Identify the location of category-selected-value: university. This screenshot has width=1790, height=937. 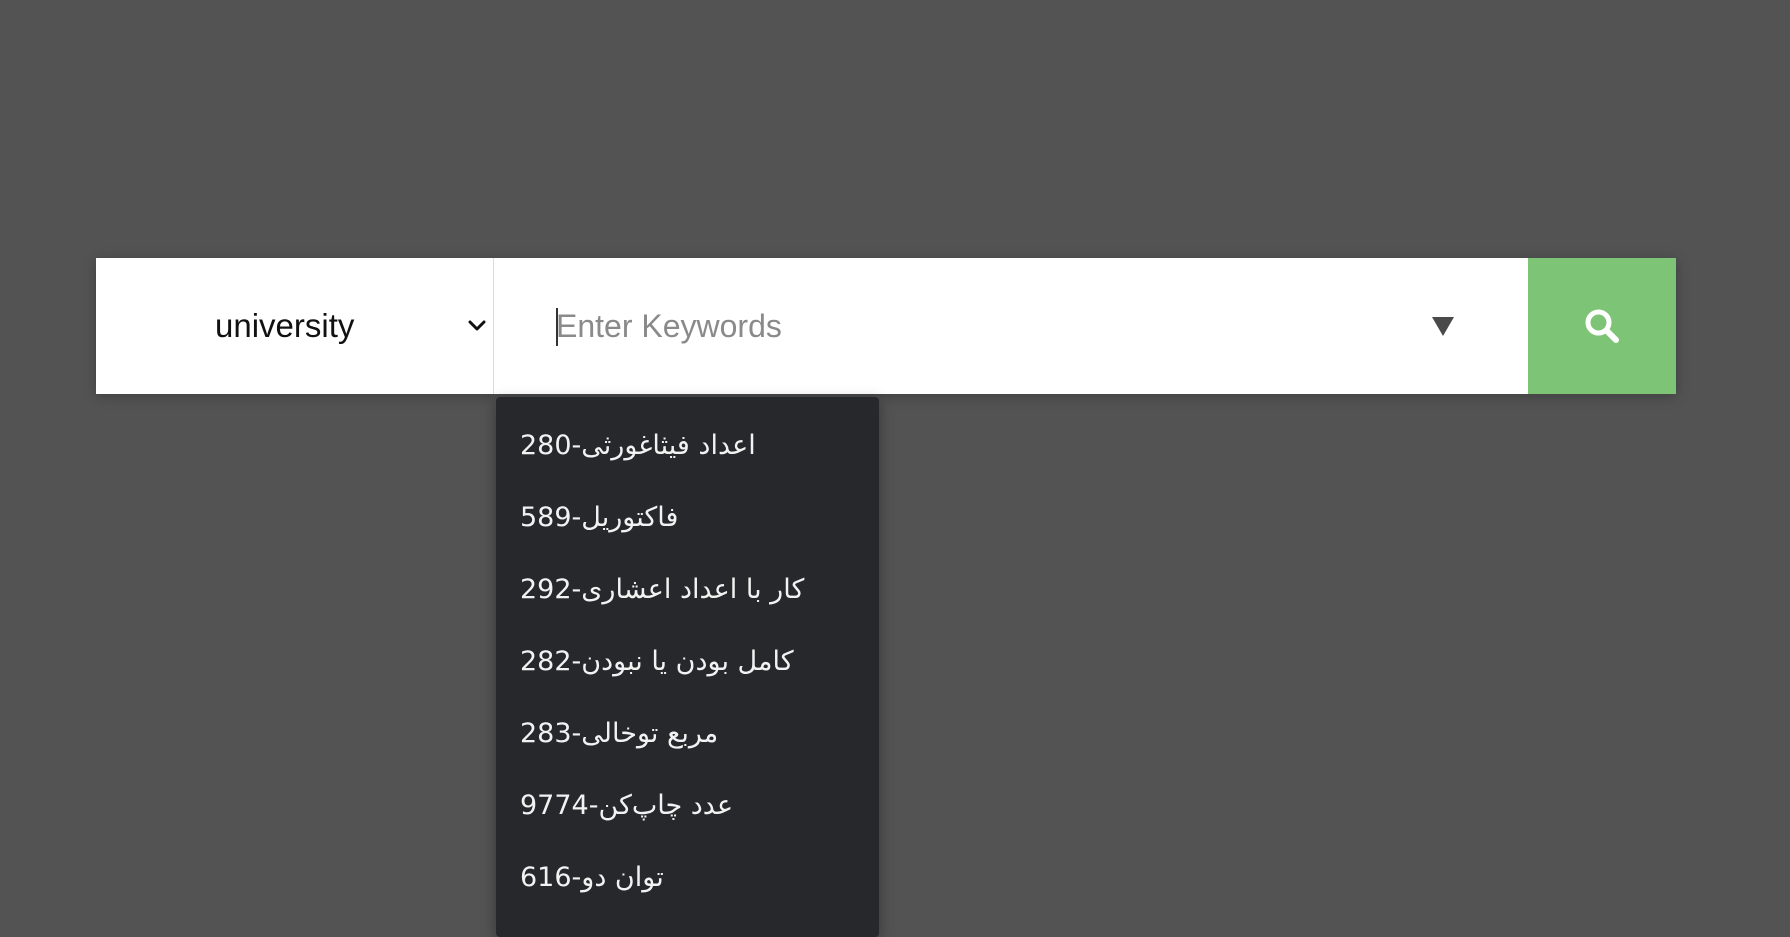
(285, 325).